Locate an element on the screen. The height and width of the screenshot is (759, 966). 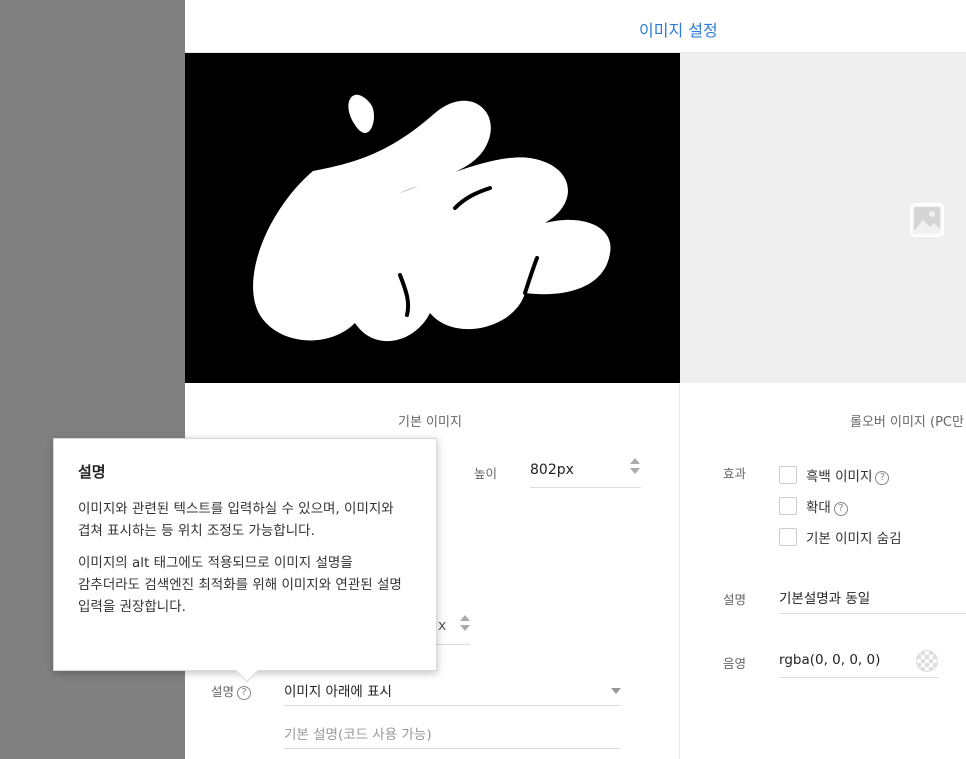
effect-label: 효과 is located at coordinates (735, 473).